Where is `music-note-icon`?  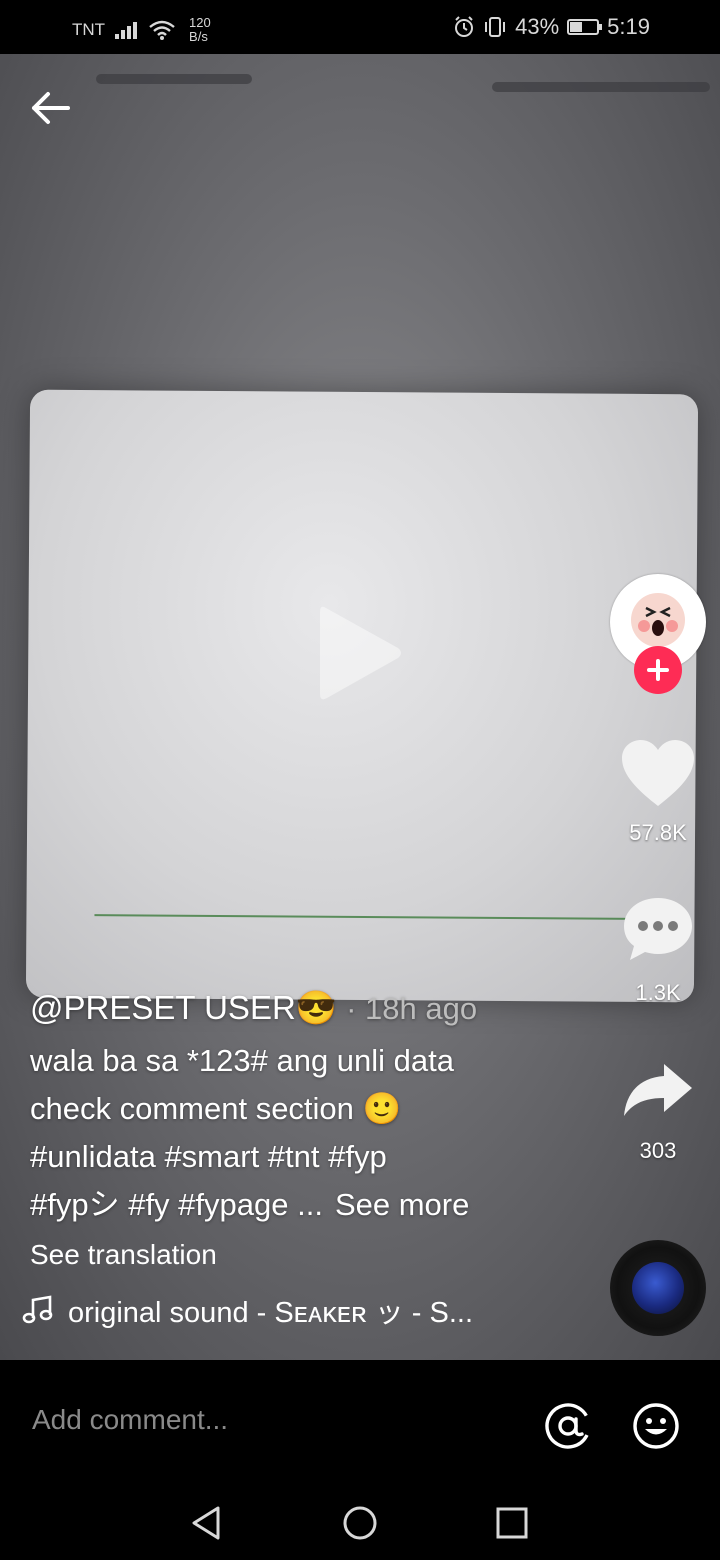
music-note-icon is located at coordinates (37, 1309).